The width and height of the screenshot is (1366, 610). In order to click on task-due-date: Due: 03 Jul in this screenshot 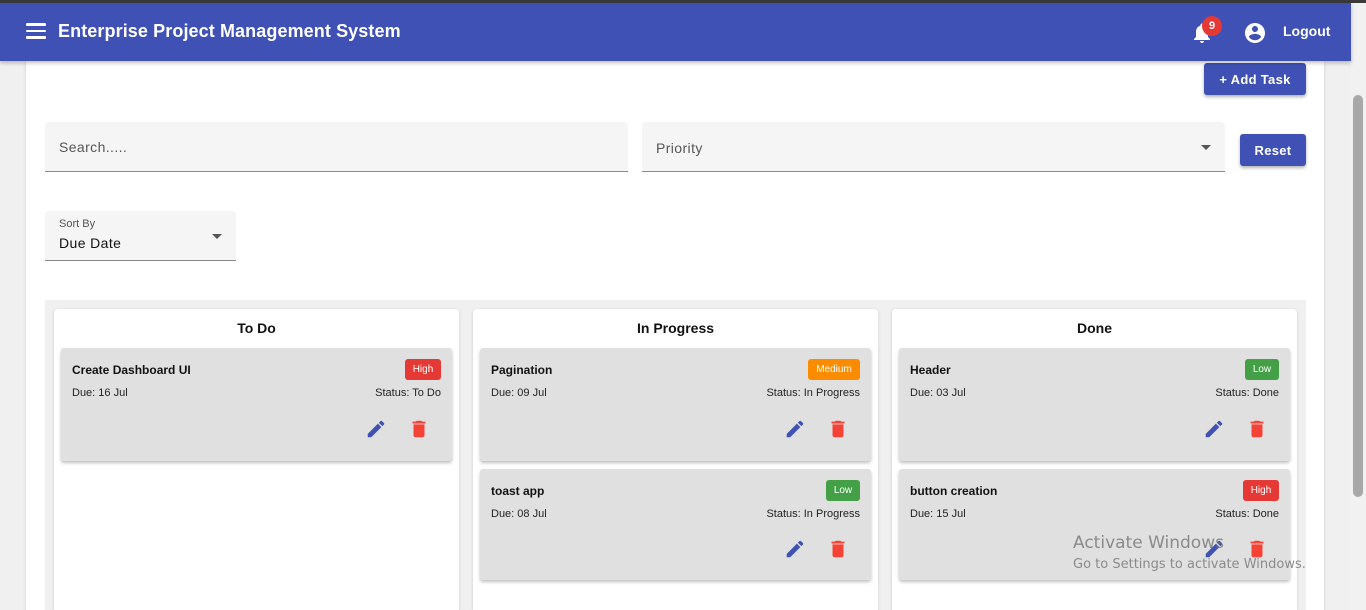, I will do `click(938, 393)`.